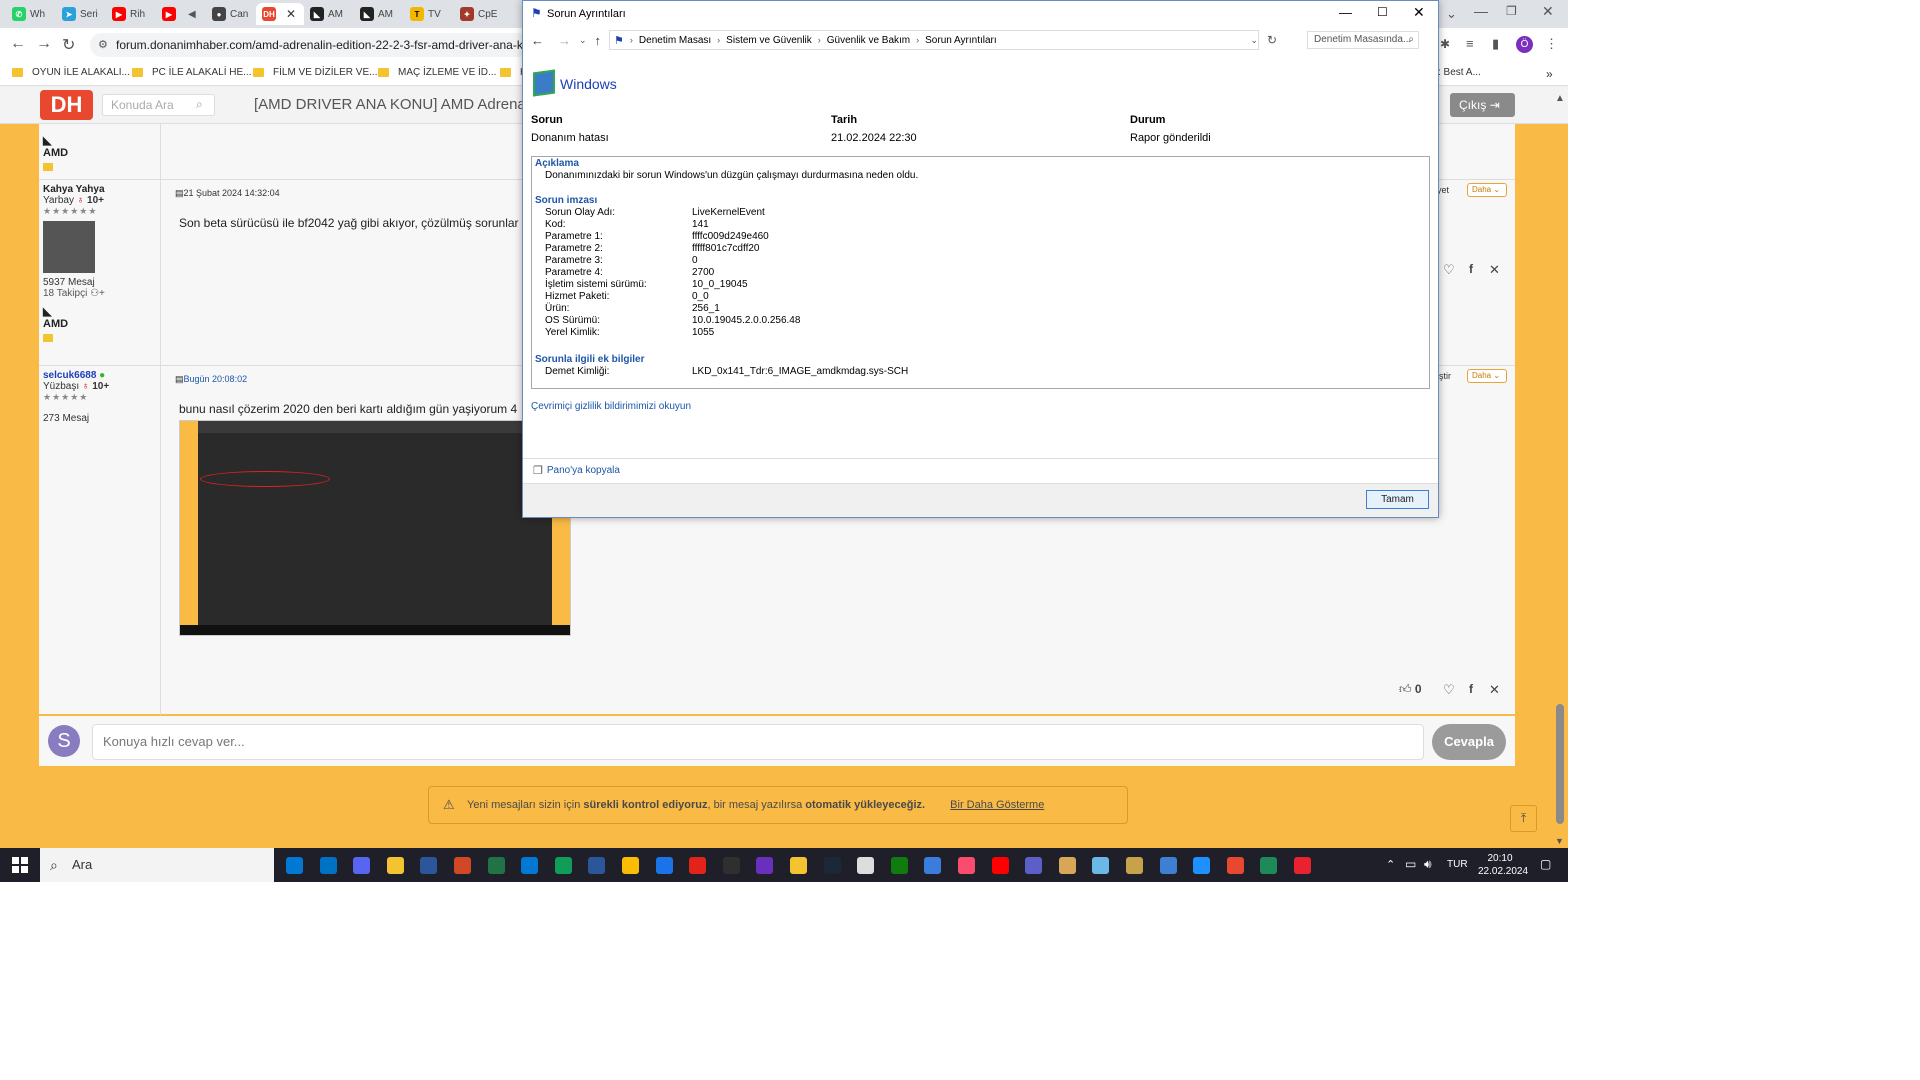 The width and height of the screenshot is (1920, 1080). I want to click on breadcrumb-system-security: Sistem ve Güvenlik, so click(769, 40).